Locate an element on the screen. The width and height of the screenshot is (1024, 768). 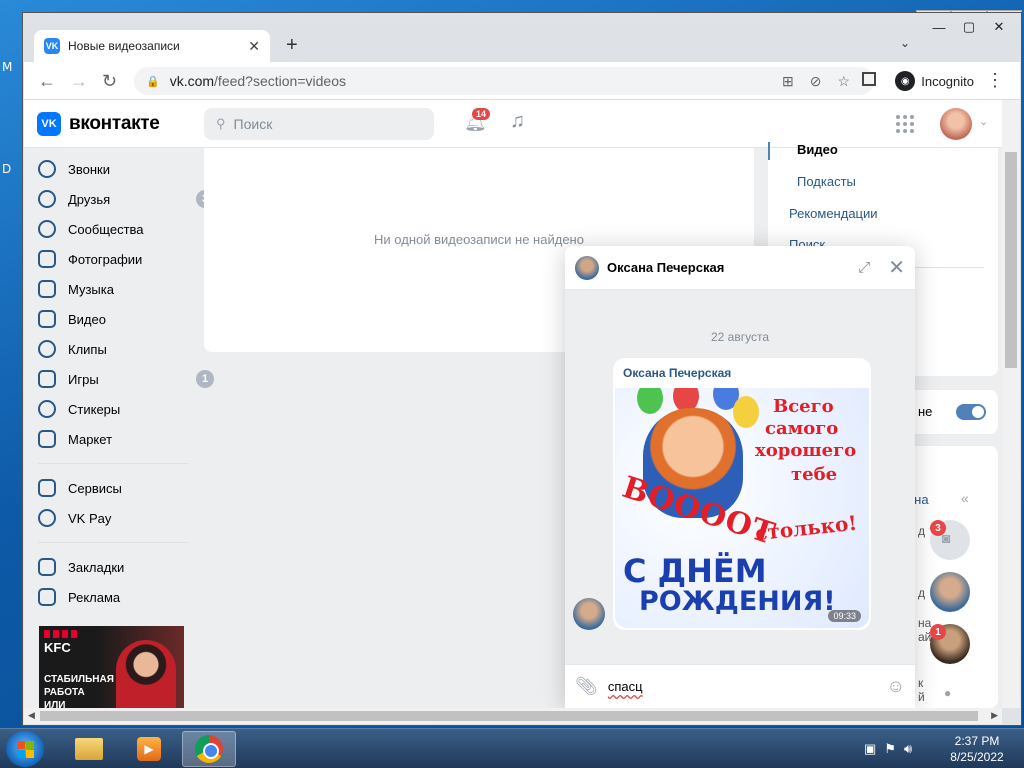
network-icon: ▣ is located at coordinates (870, 749).